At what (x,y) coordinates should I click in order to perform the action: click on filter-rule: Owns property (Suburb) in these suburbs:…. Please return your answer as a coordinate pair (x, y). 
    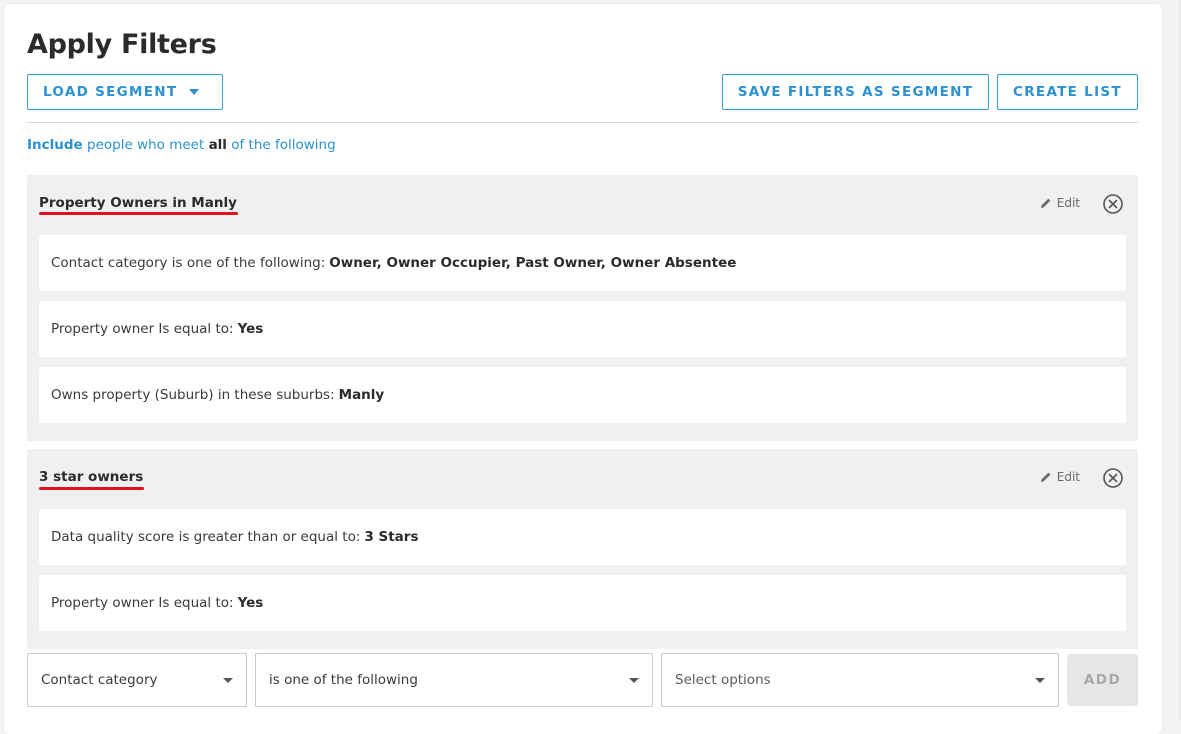
    Looking at the image, I should click on (582, 395).